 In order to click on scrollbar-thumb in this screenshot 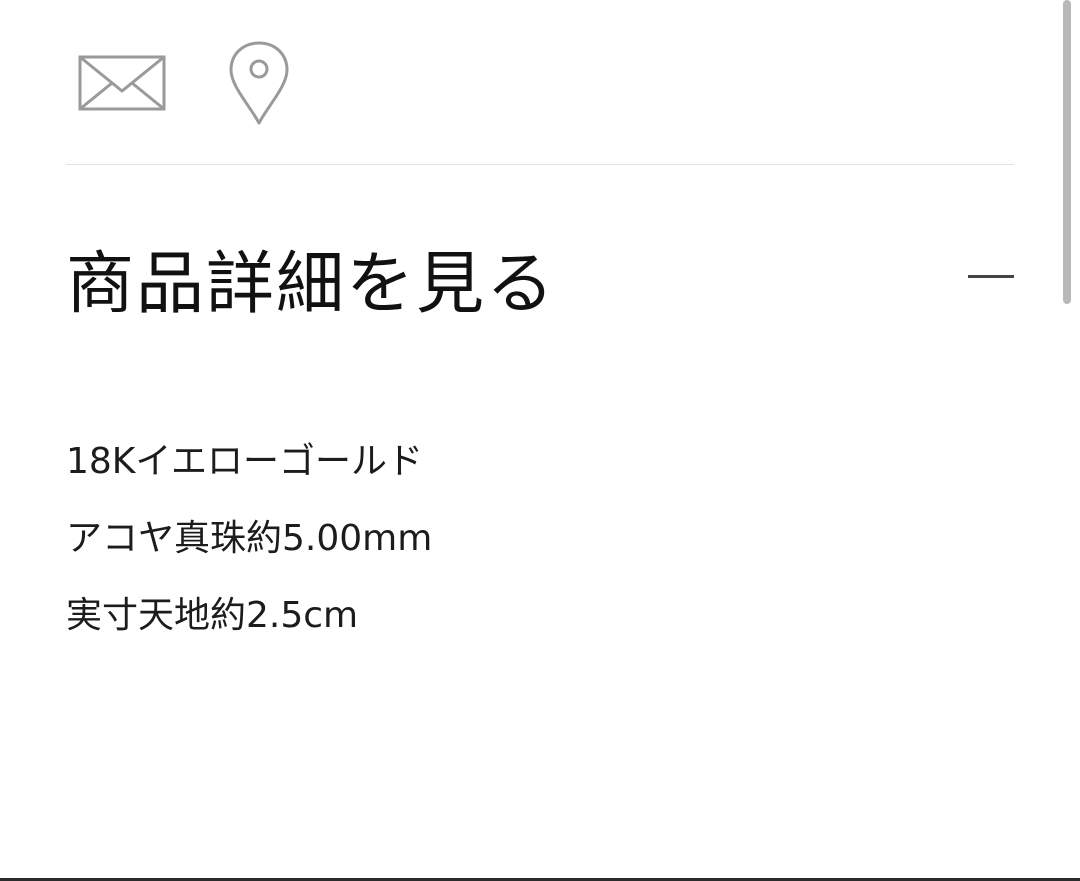, I will do `click(1067, 152)`.